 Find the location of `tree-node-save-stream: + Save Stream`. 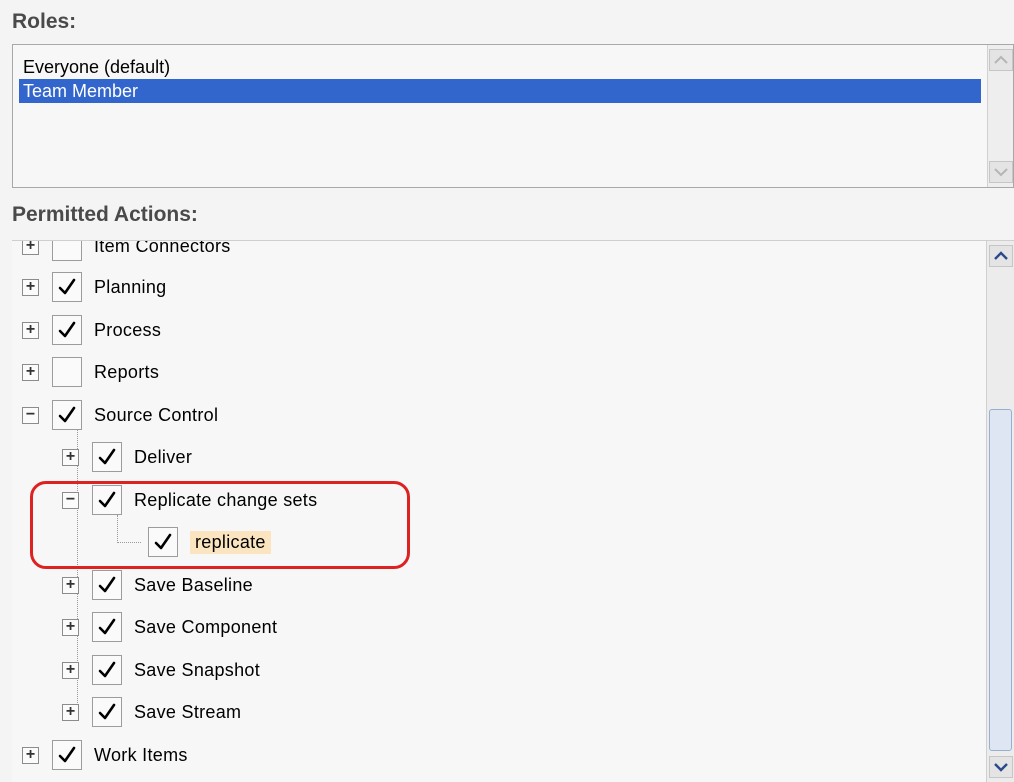

tree-node-save-stream: + Save Stream is located at coordinates (151, 712).